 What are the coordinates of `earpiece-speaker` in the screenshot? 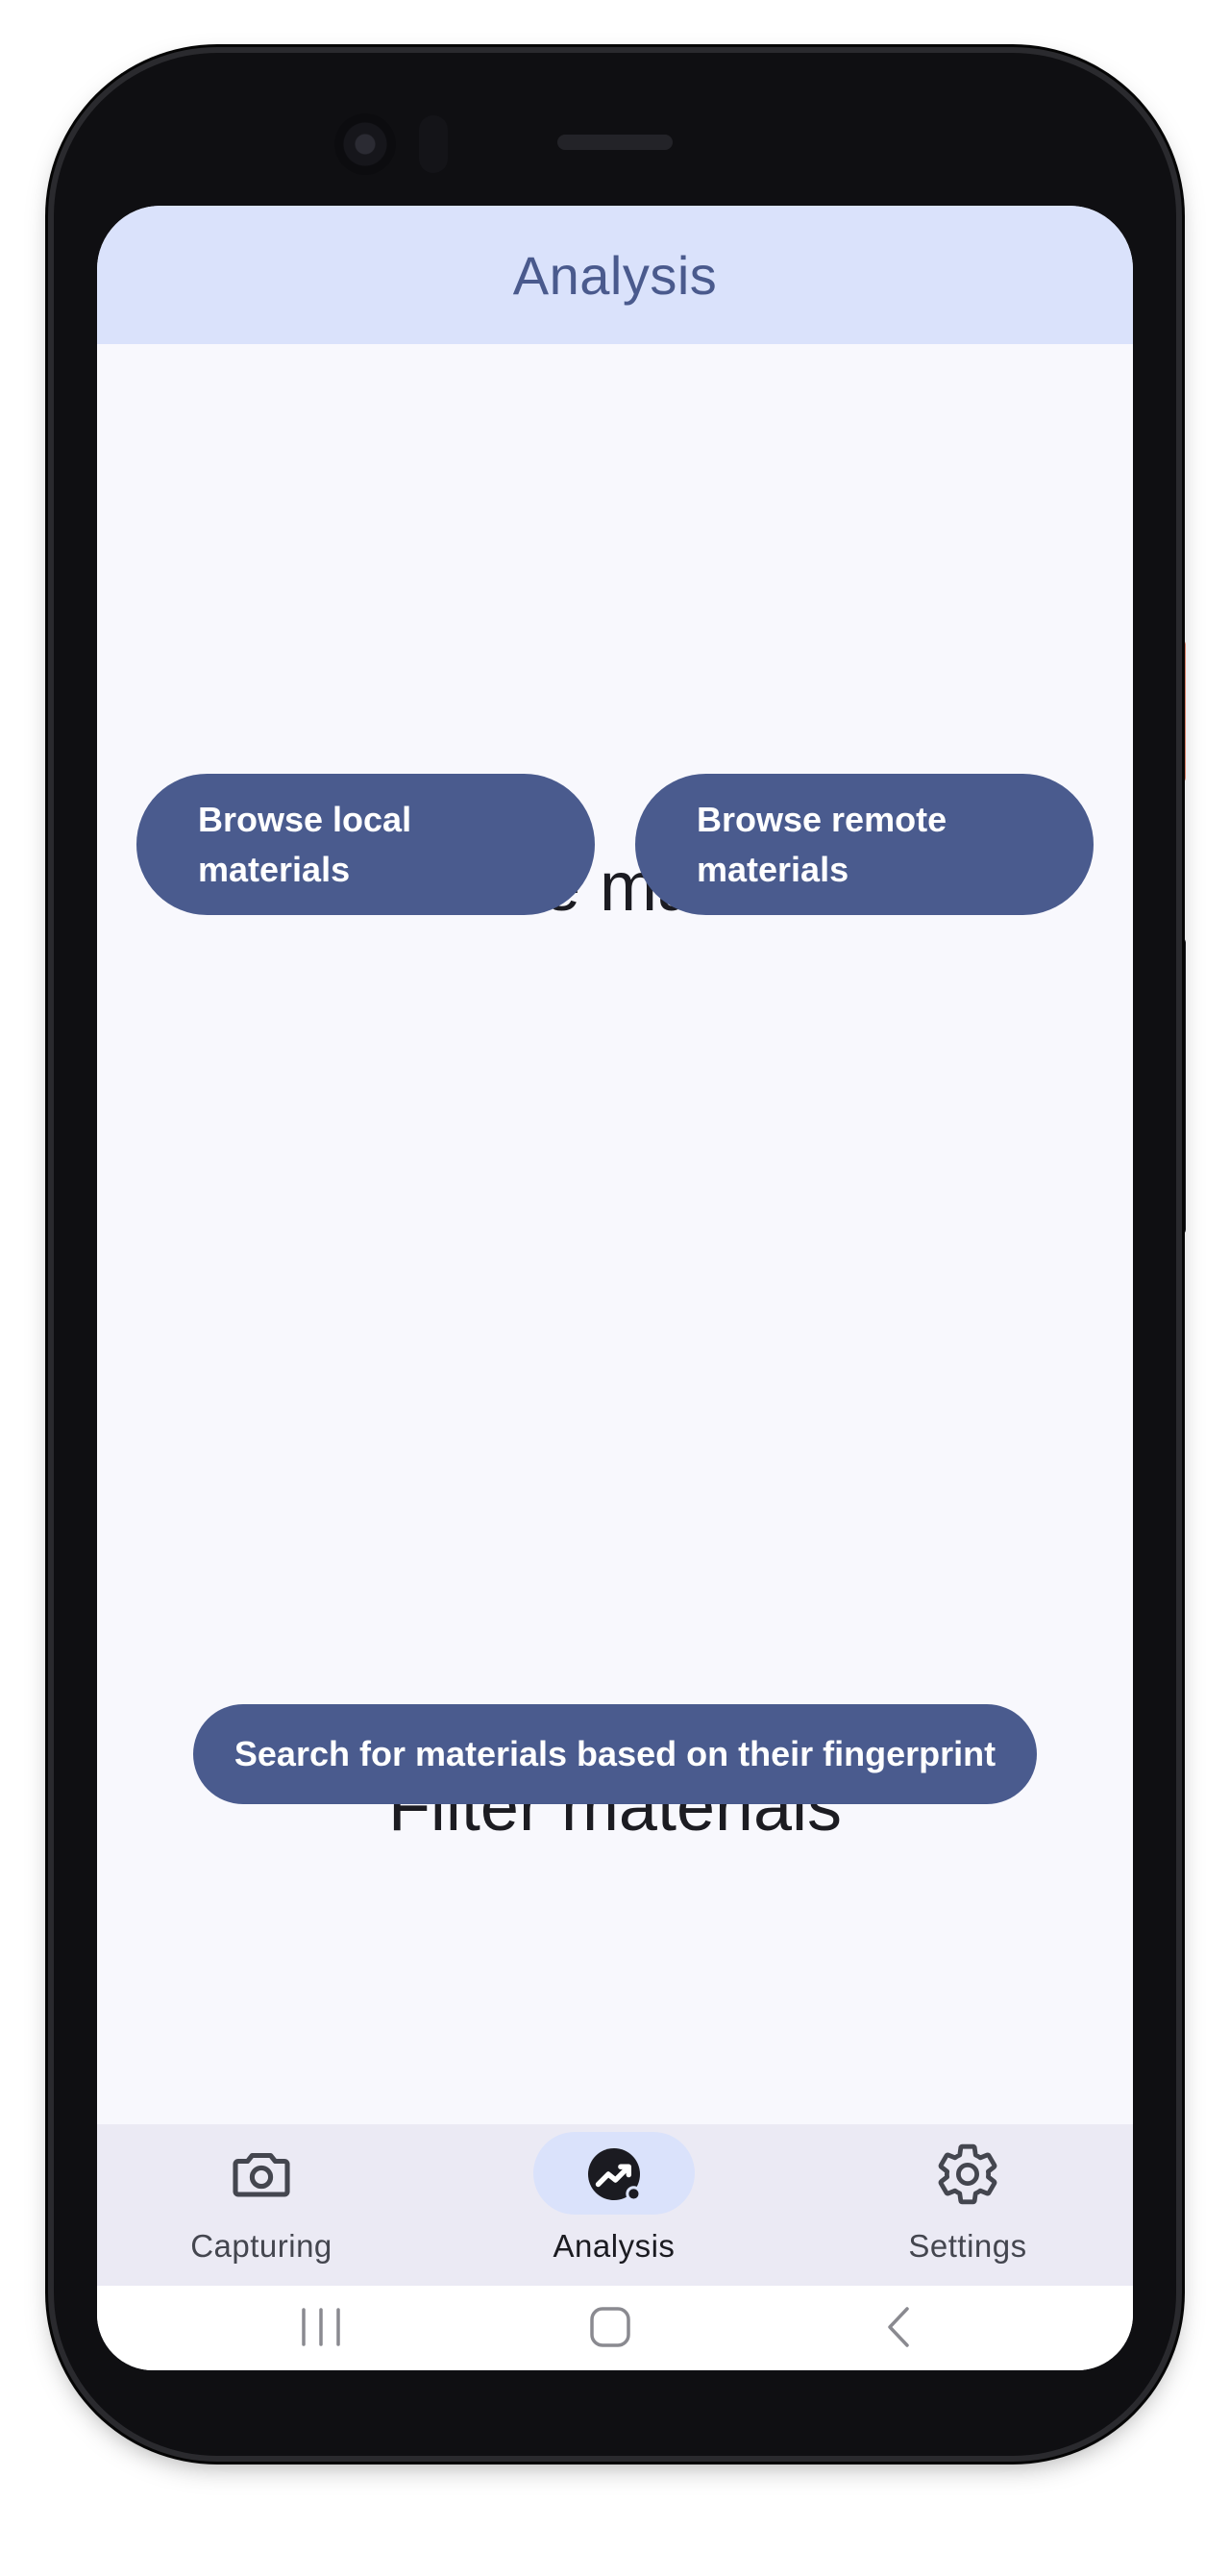 It's located at (615, 142).